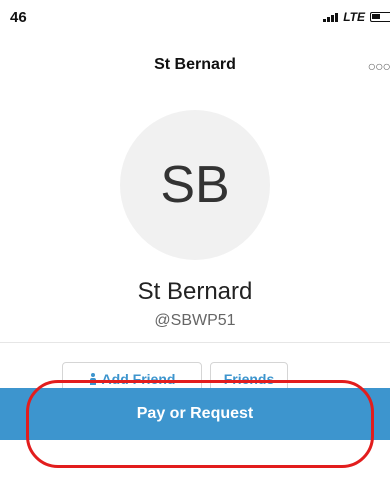 Image resolution: width=390 pixels, height=490 pixels. What do you see at coordinates (380, 17) in the screenshot?
I see `battery-icon` at bounding box center [380, 17].